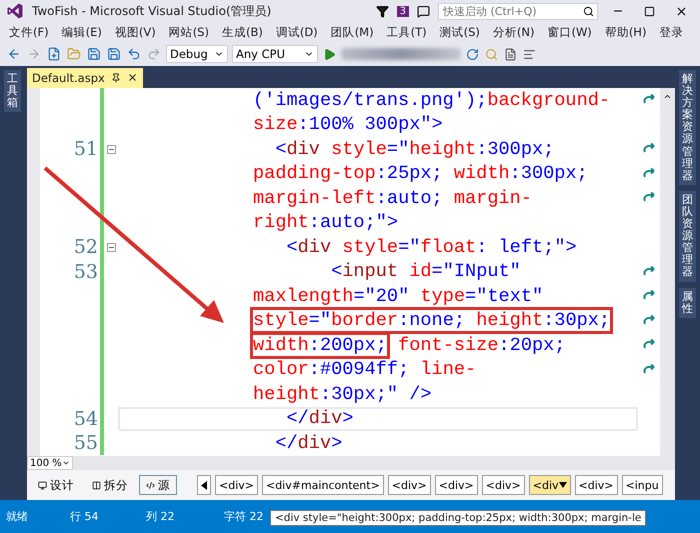 Image resolution: width=700 pixels, height=533 pixels. What do you see at coordinates (409, 345) in the screenshot?
I see `code-line: width:200px; font-size:20px;` at bounding box center [409, 345].